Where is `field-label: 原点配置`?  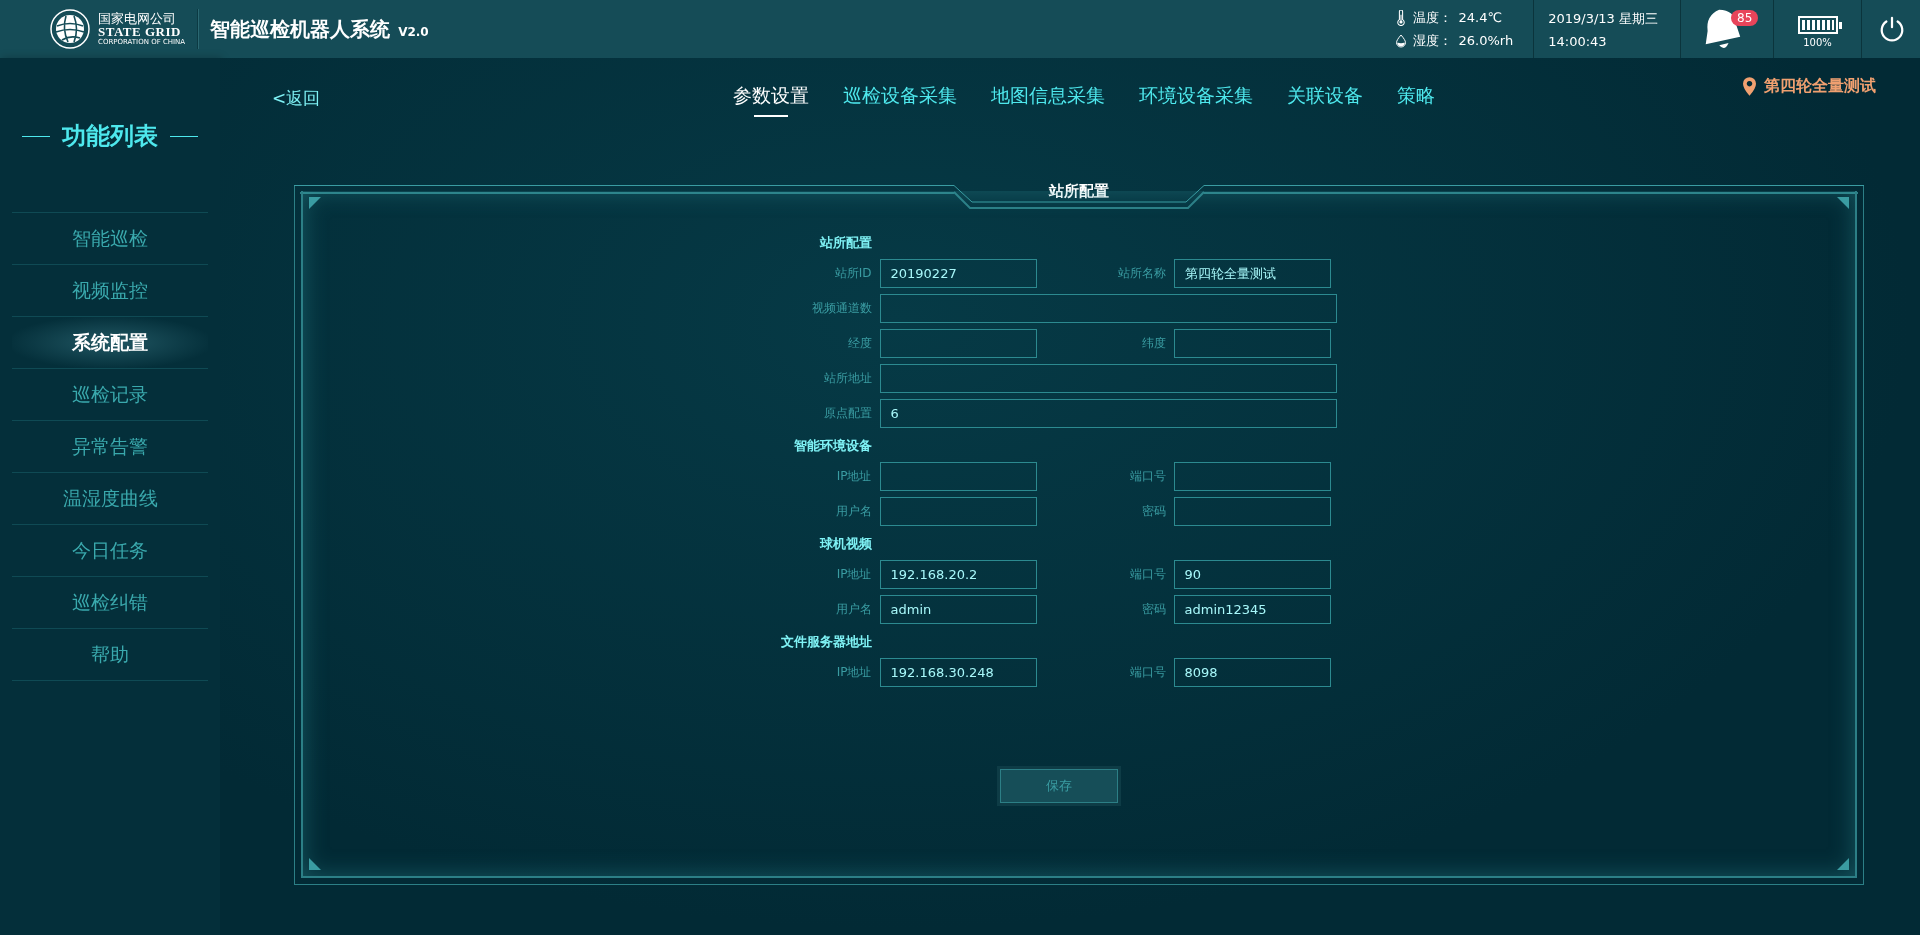
field-label: 原点配置 is located at coordinates (847, 413).